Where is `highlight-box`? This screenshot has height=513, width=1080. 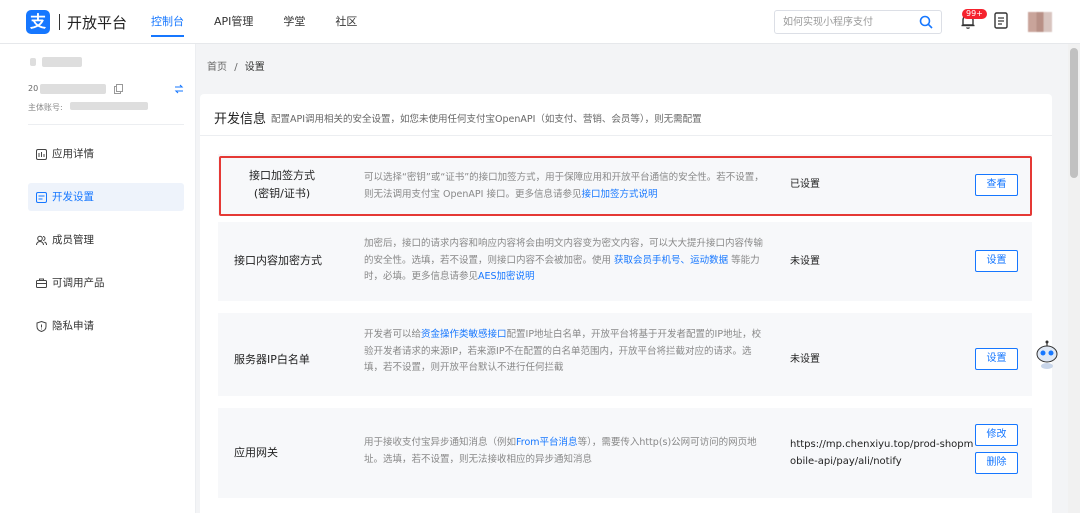 highlight-box is located at coordinates (625, 186).